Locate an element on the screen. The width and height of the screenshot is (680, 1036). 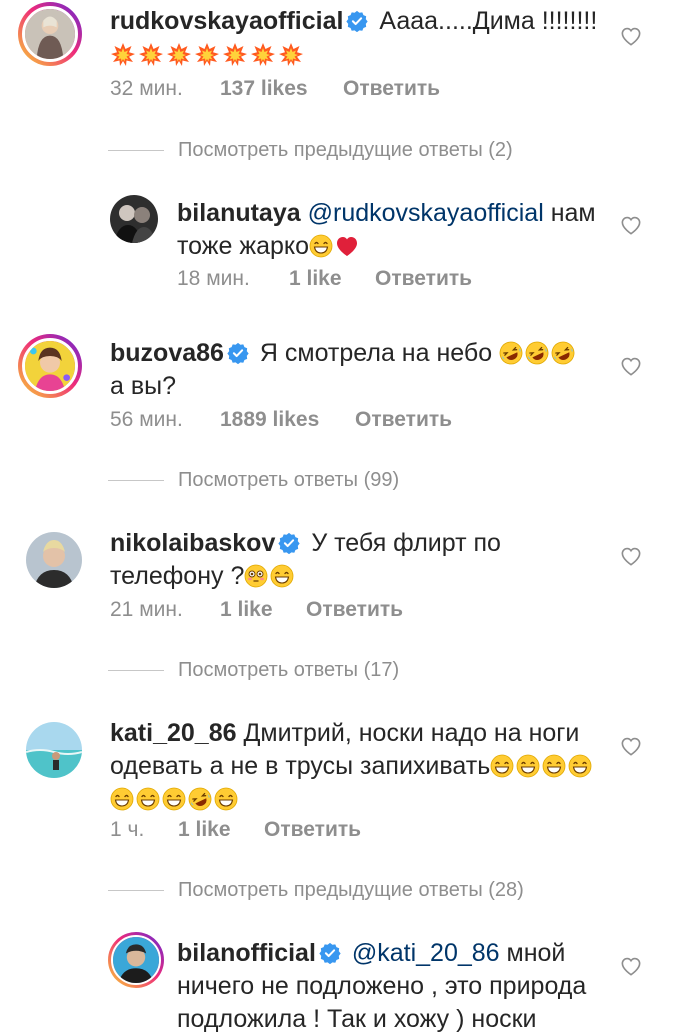
view-replies-label: Посмотреть ответы (99) is located at coordinates (289, 480).